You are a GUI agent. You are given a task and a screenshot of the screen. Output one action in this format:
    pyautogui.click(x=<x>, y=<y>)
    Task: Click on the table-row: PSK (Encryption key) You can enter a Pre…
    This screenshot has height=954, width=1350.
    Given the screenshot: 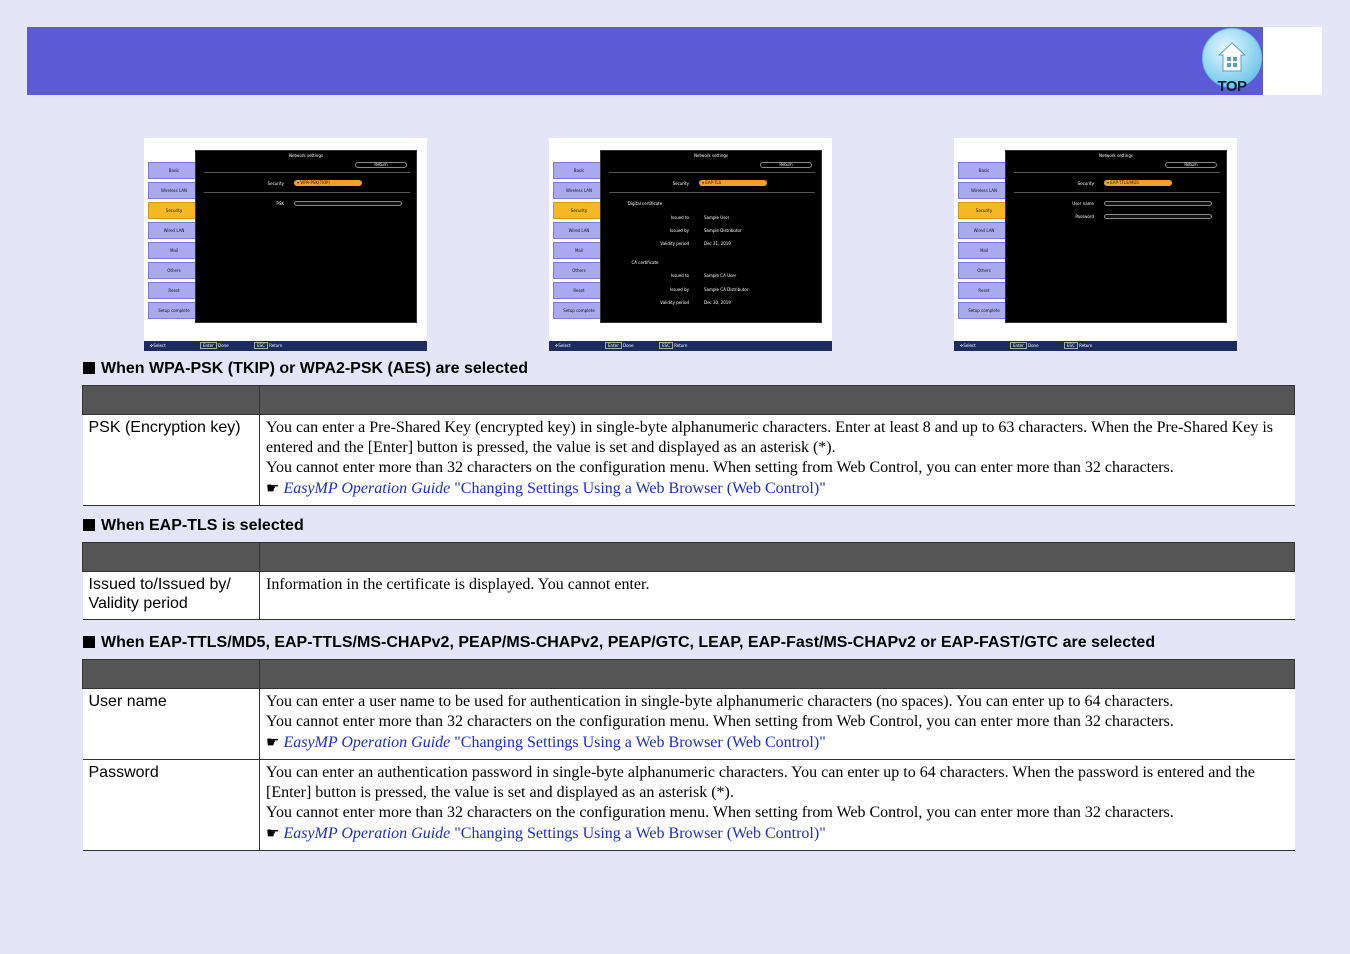 What is the action you would take?
    pyautogui.click(x=688, y=460)
    